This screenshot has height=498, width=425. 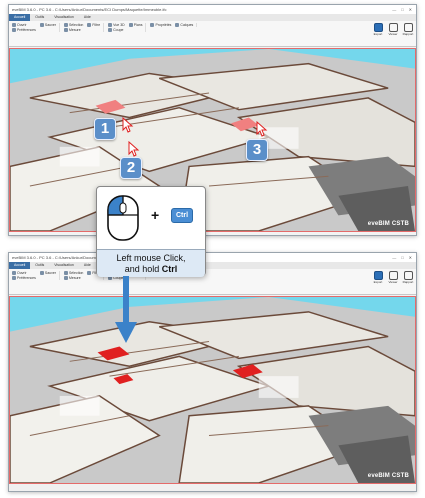 I want to click on plus-sign: +, so click(x=155, y=215).